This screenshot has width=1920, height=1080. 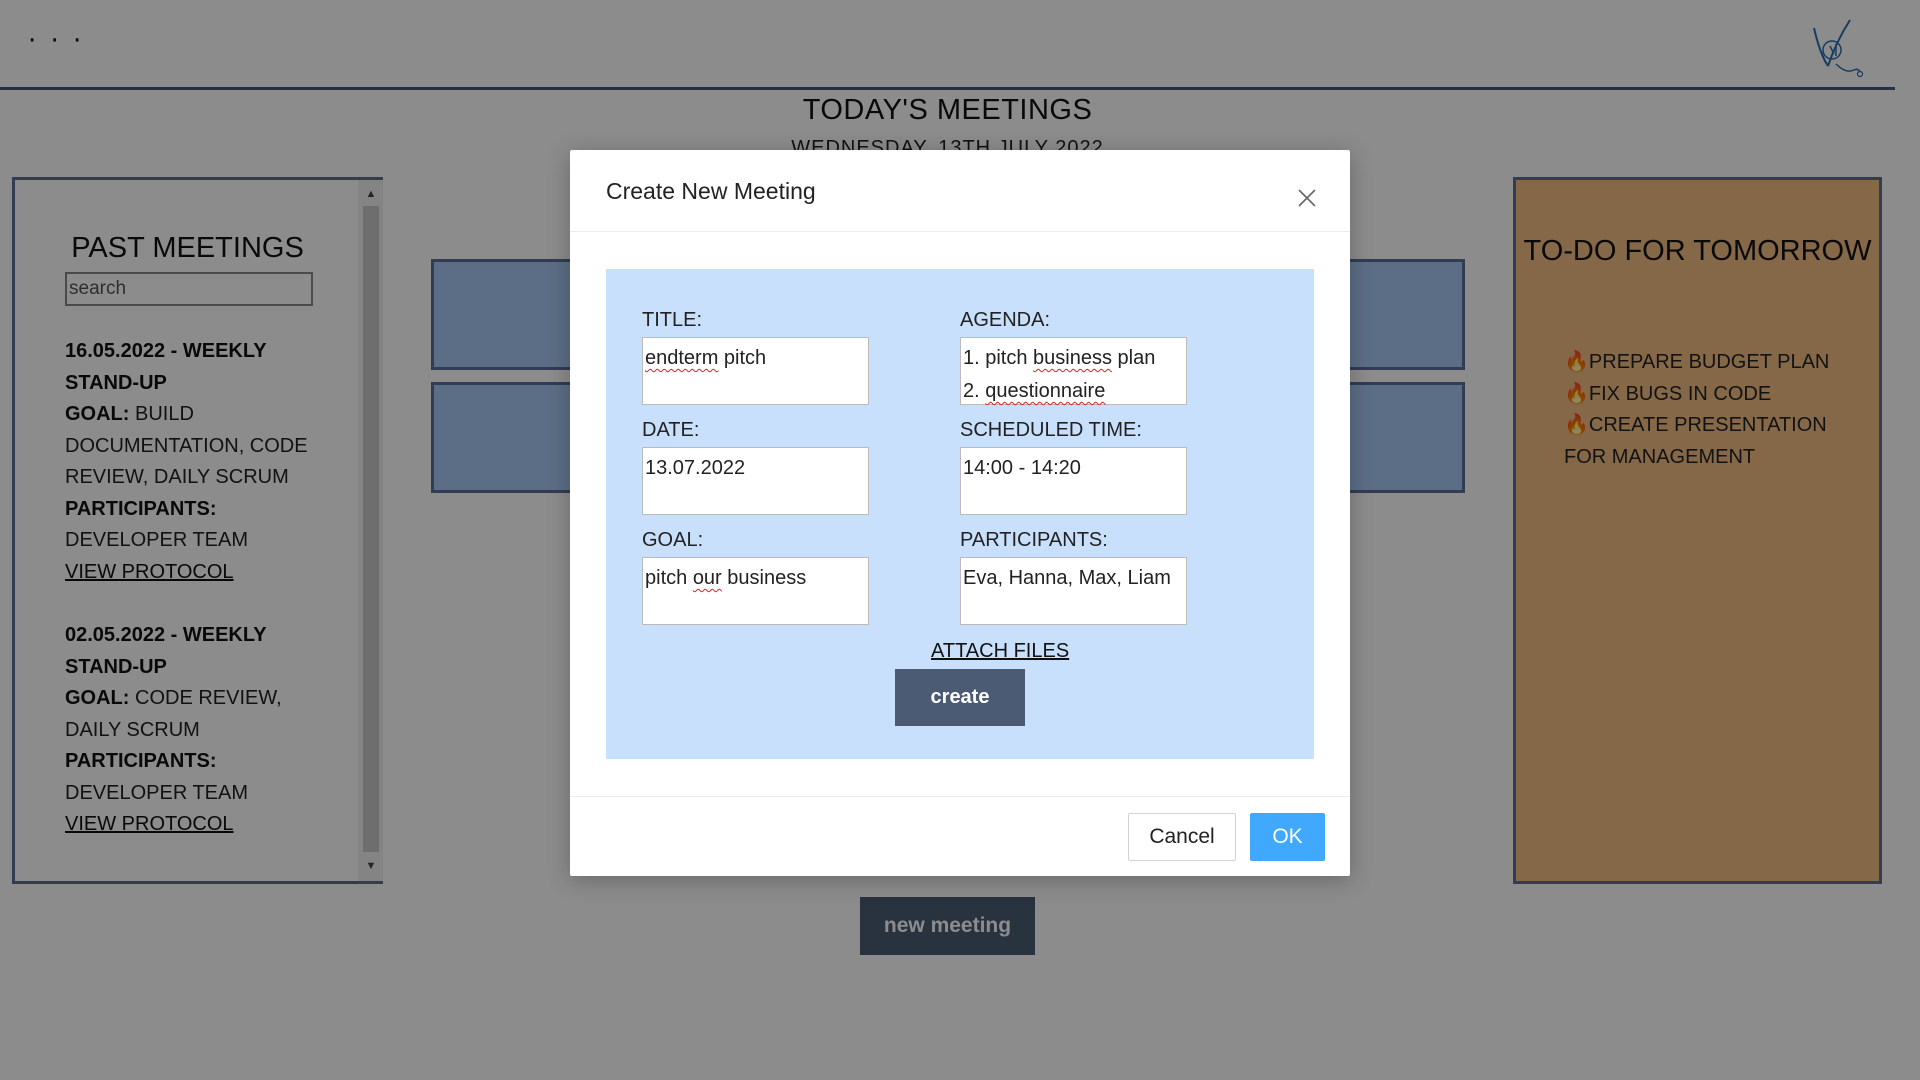 What do you see at coordinates (1005, 320) in the screenshot?
I see `agenda-label: AGENDA:` at bounding box center [1005, 320].